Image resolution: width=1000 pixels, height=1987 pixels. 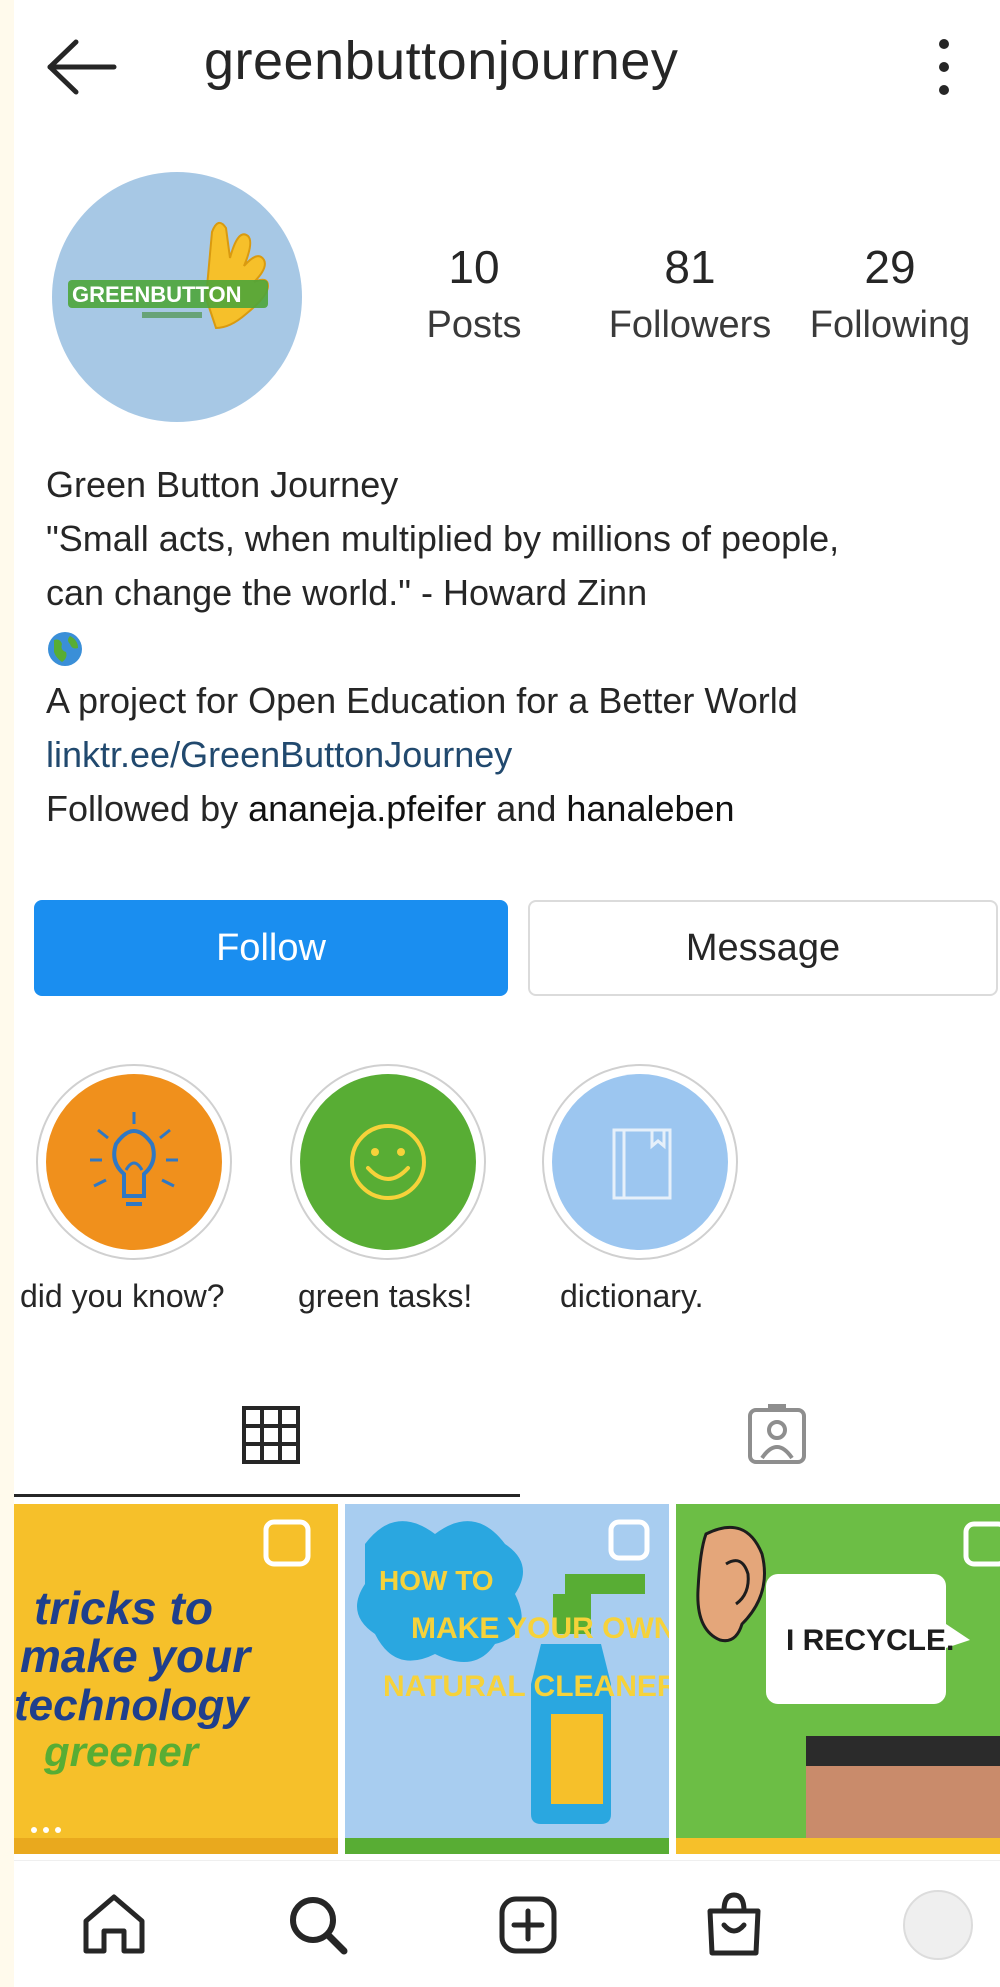 I want to click on bio-quote-line-2: can change the world." - Howard Zinn, so click(x=347, y=592).